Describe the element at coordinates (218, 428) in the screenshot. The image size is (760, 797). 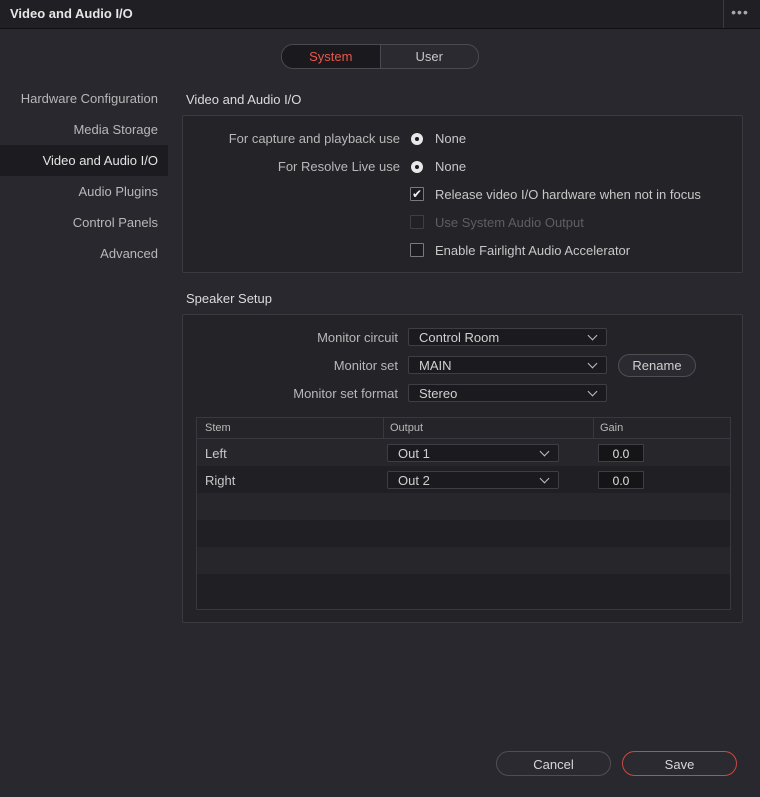
I see `column-header-stem: Stem` at that location.